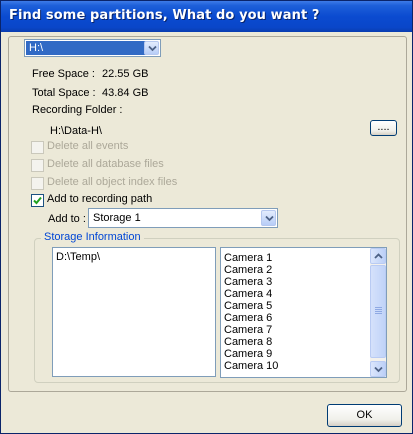 The height and width of the screenshot is (434, 413). I want to click on free-space-label: Free Space :, so click(63, 74).